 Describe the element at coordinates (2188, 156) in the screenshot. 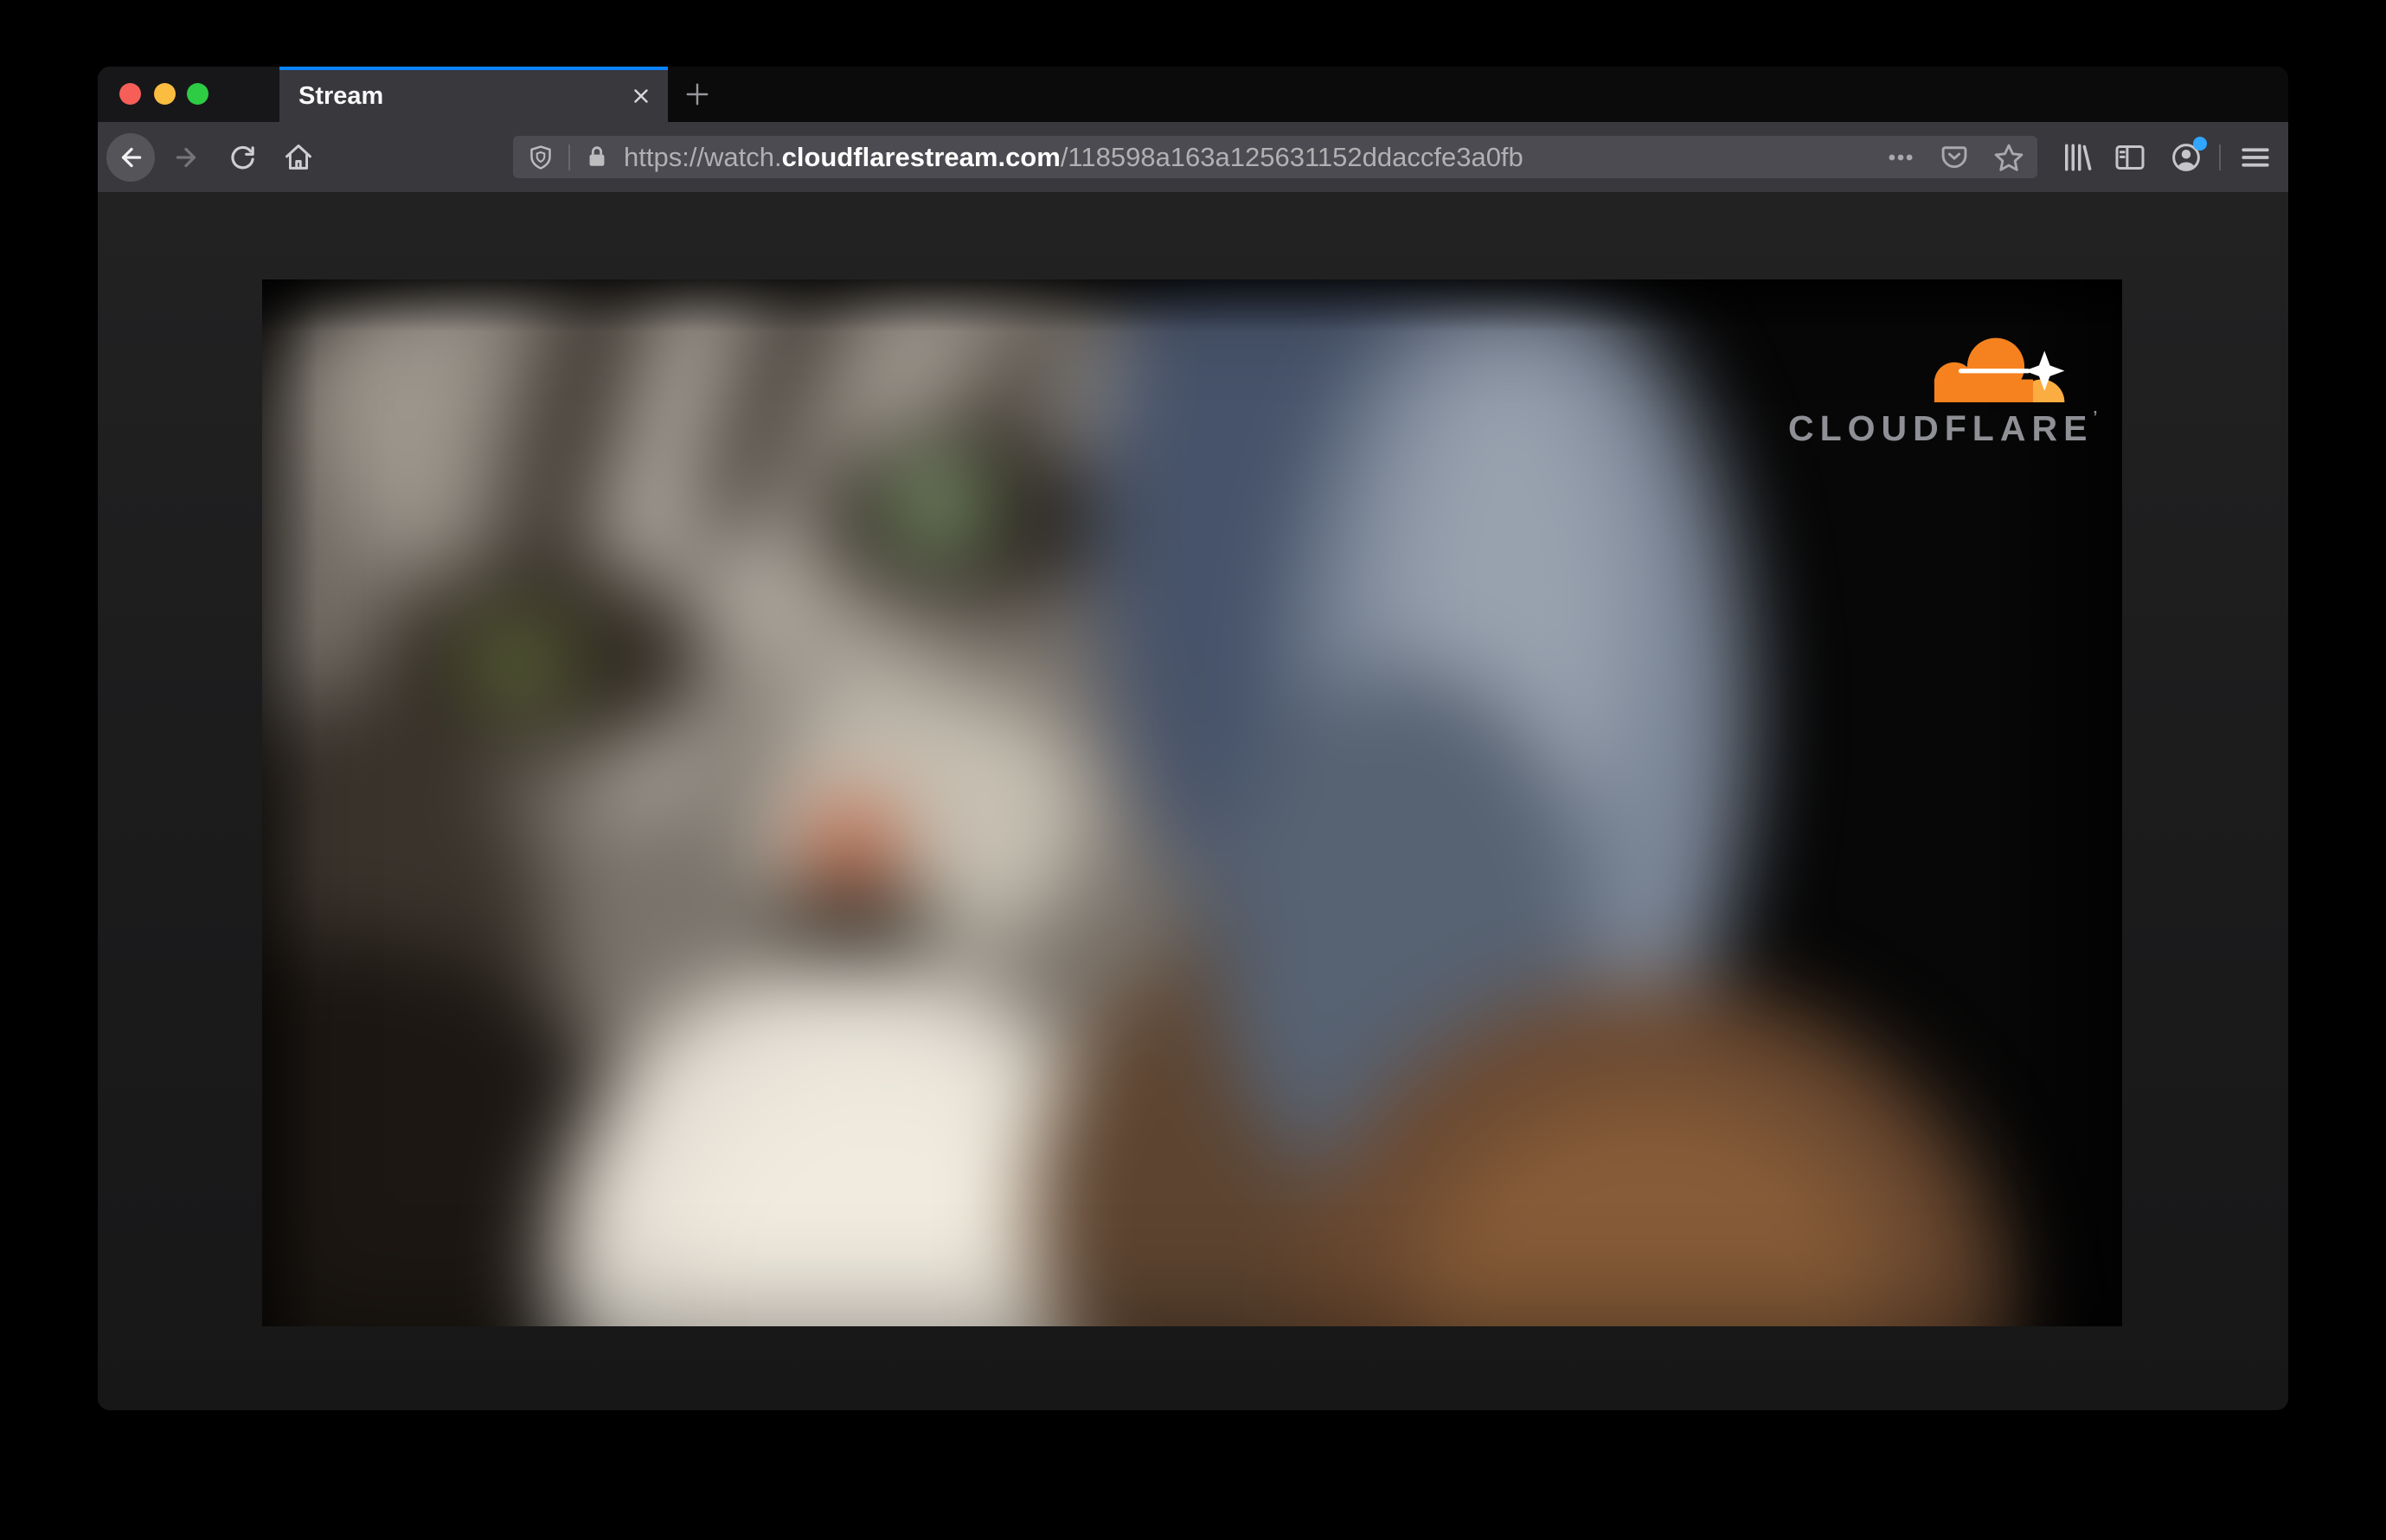

I see `account-button` at that location.